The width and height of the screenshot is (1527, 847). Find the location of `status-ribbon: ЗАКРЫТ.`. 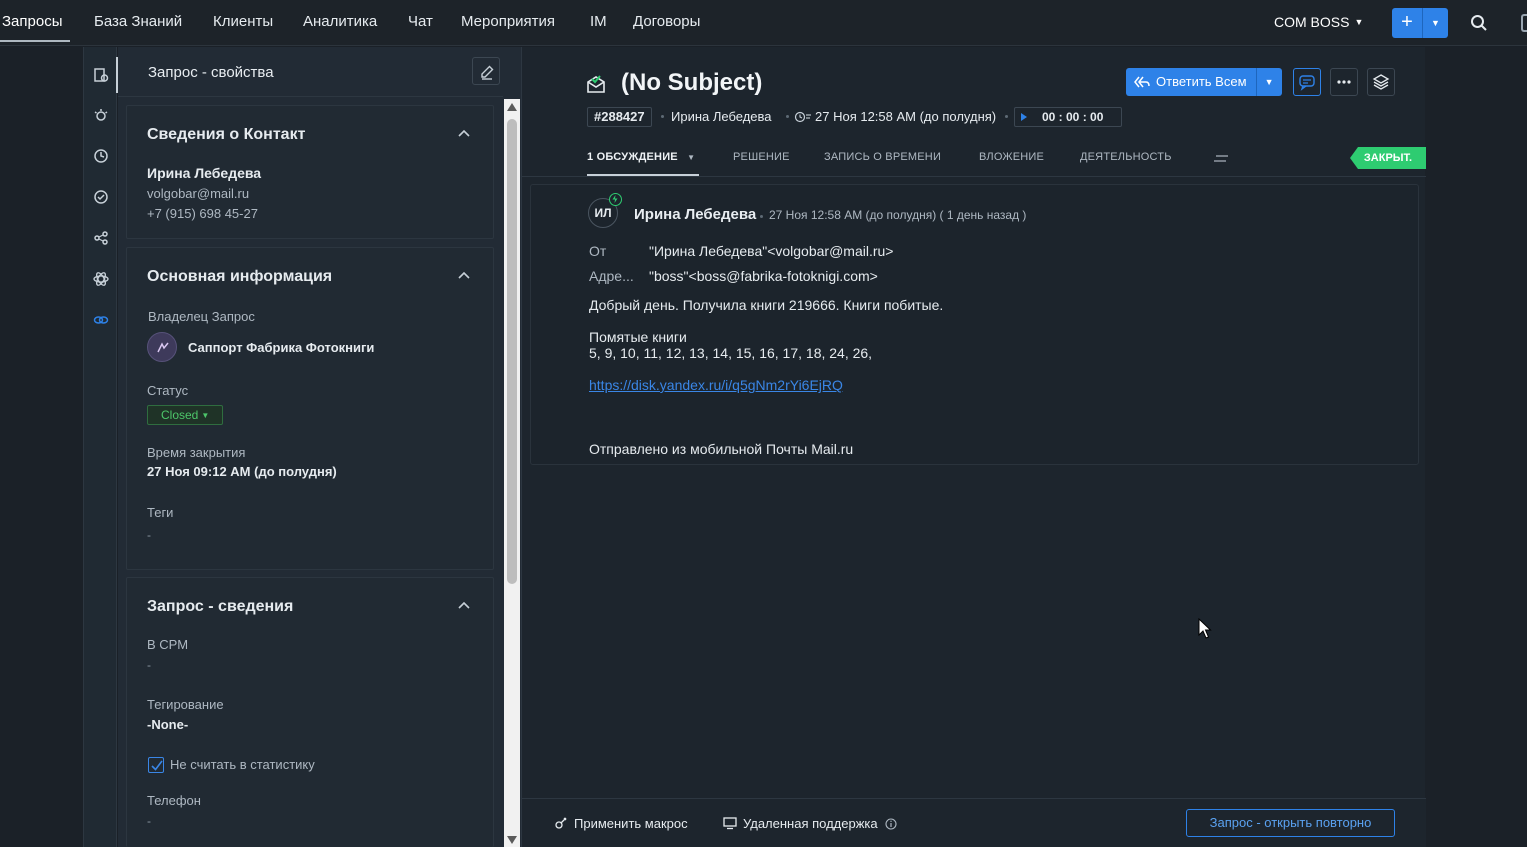

status-ribbon: ЗАКРЫТ. is located at coordinates (1388, 158).